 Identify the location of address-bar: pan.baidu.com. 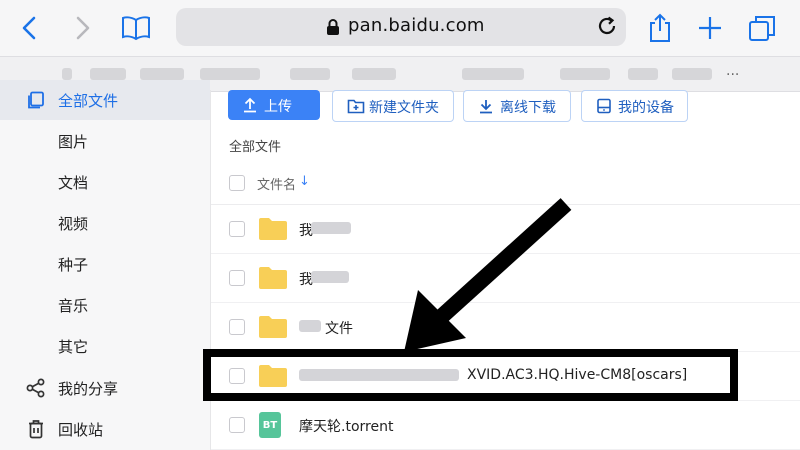
(401, 27).